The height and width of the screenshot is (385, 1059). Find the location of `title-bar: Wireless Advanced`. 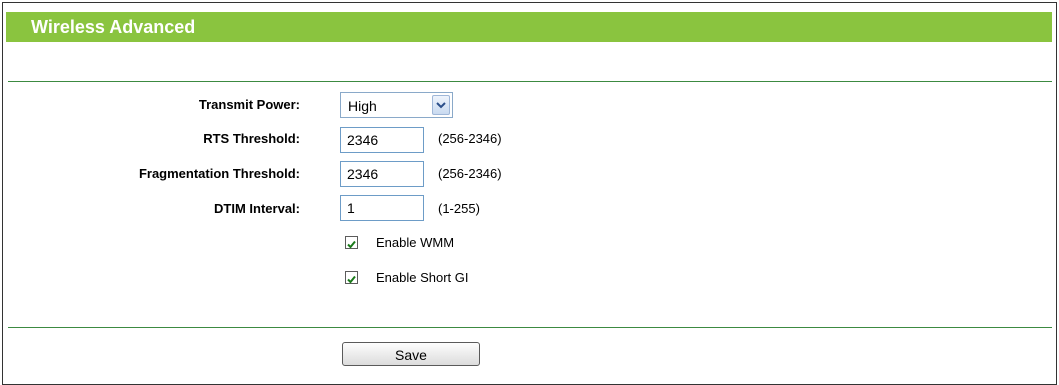

title-bar: Wireless Advanced is located at coordinates (529, 27).